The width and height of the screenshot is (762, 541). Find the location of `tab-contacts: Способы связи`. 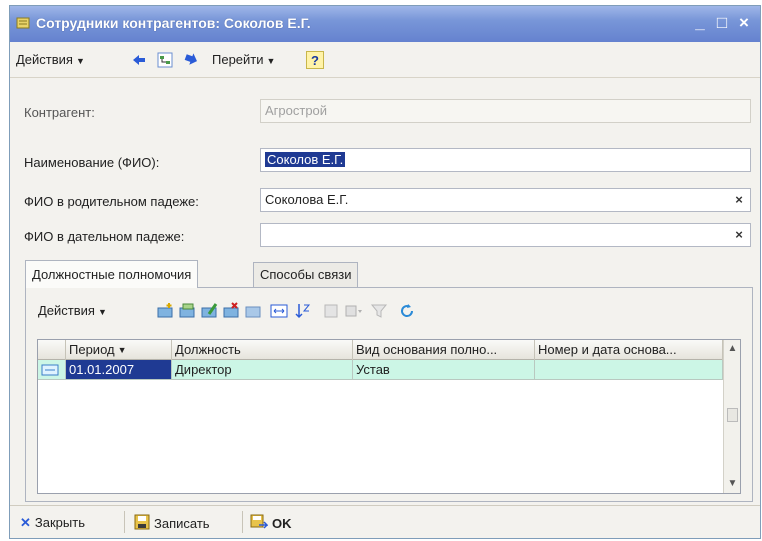

tab-contacts: Способы связи is located at coordinates (306, 275).